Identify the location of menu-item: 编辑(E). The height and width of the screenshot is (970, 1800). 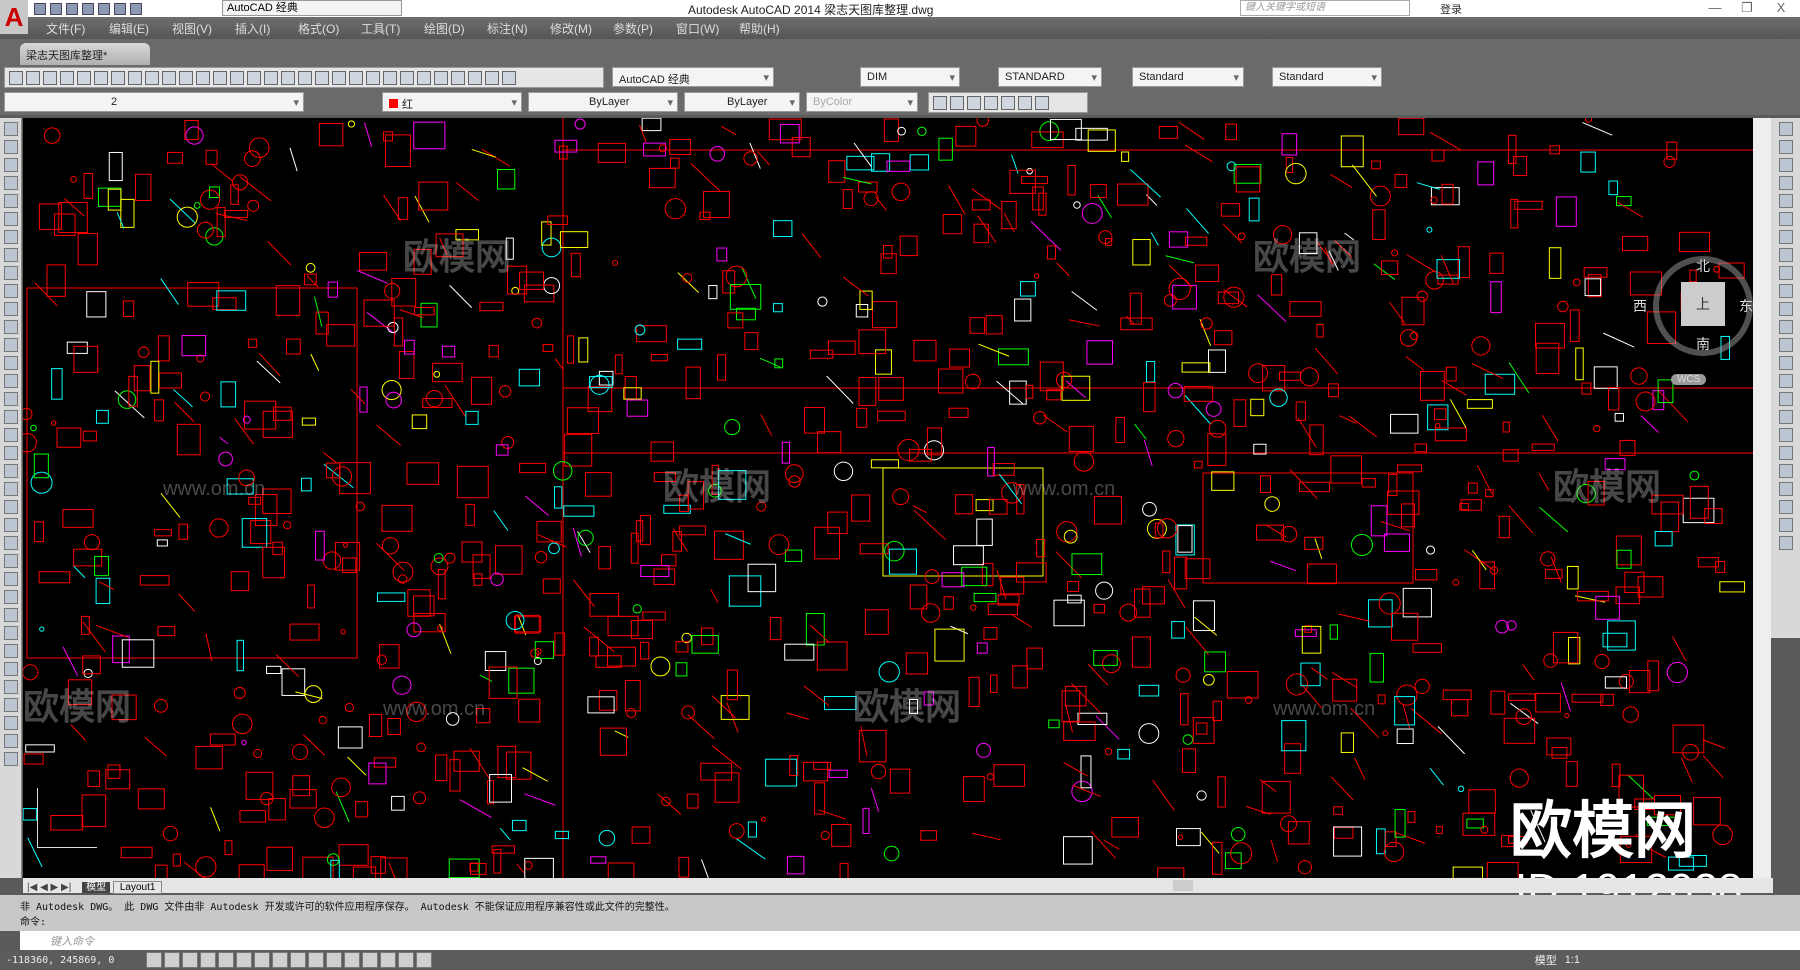
(140, 28).